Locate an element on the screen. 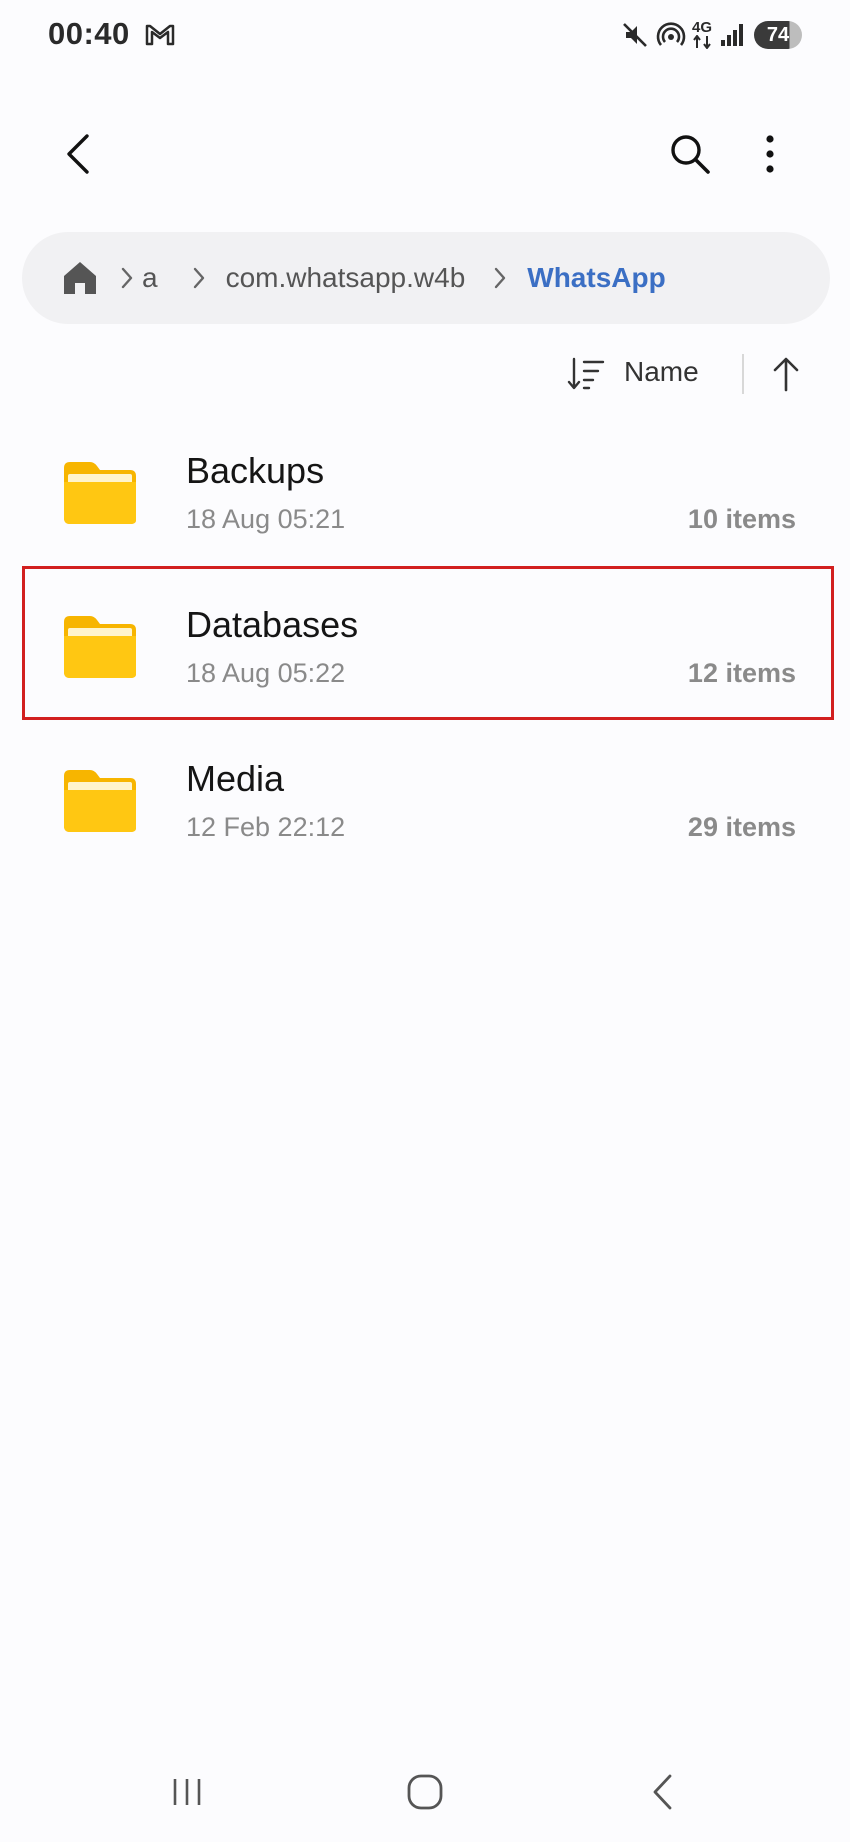 This screenshot has height=1842, width=850. battery-level: 74 is located at coordinates (778, 34).